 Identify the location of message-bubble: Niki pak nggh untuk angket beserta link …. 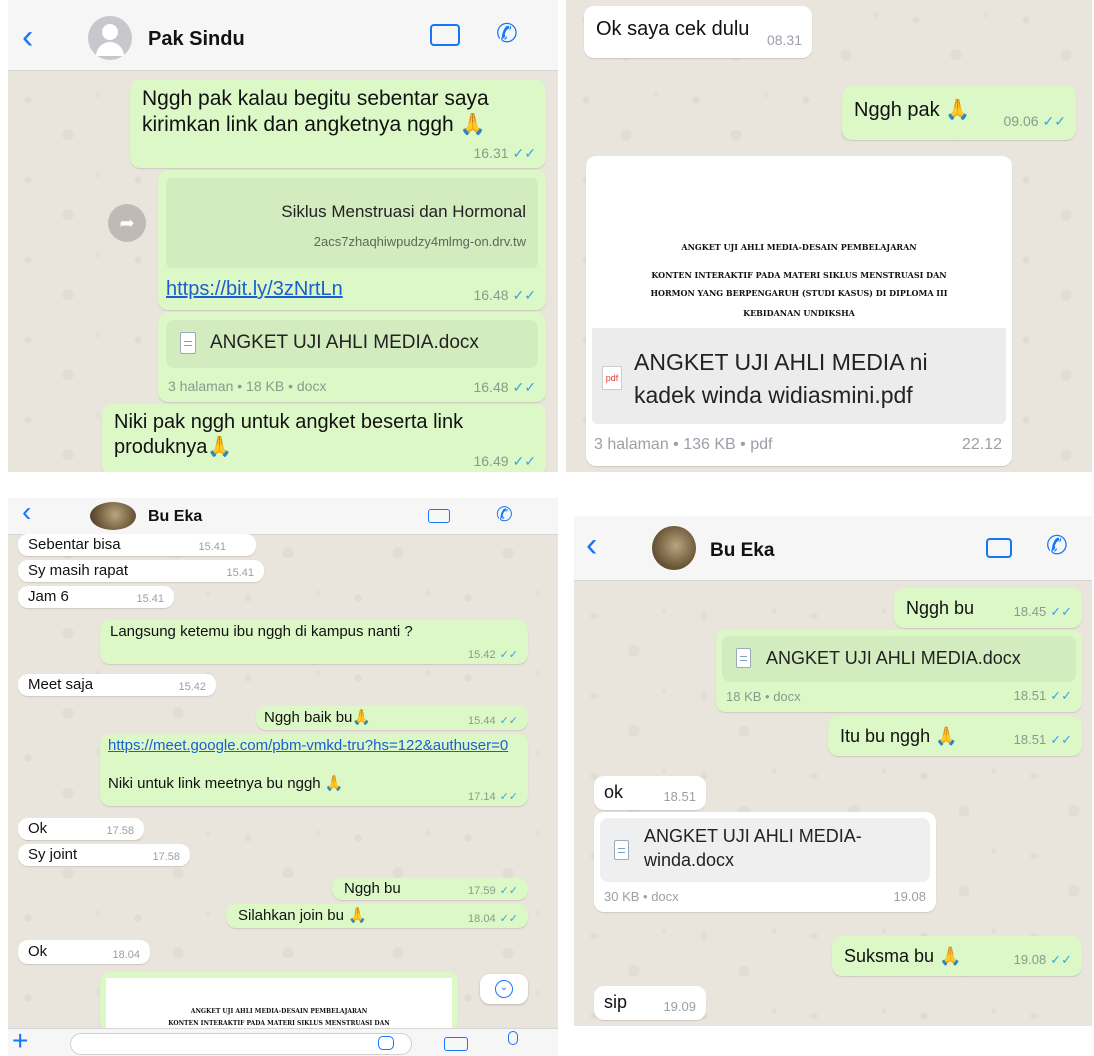
(324, 438).